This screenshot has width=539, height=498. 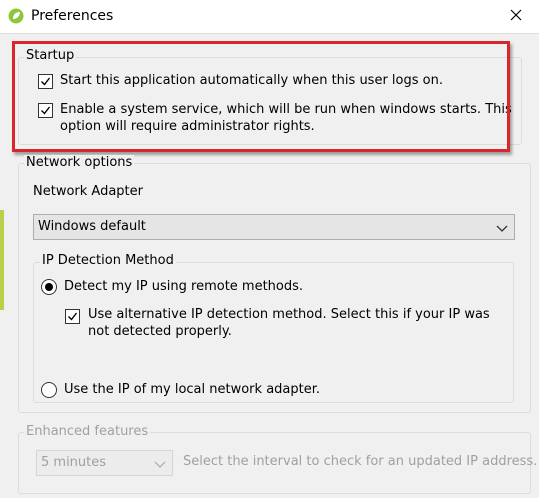 I want to click on radio-selected-dot, so click(x=49, y=287).